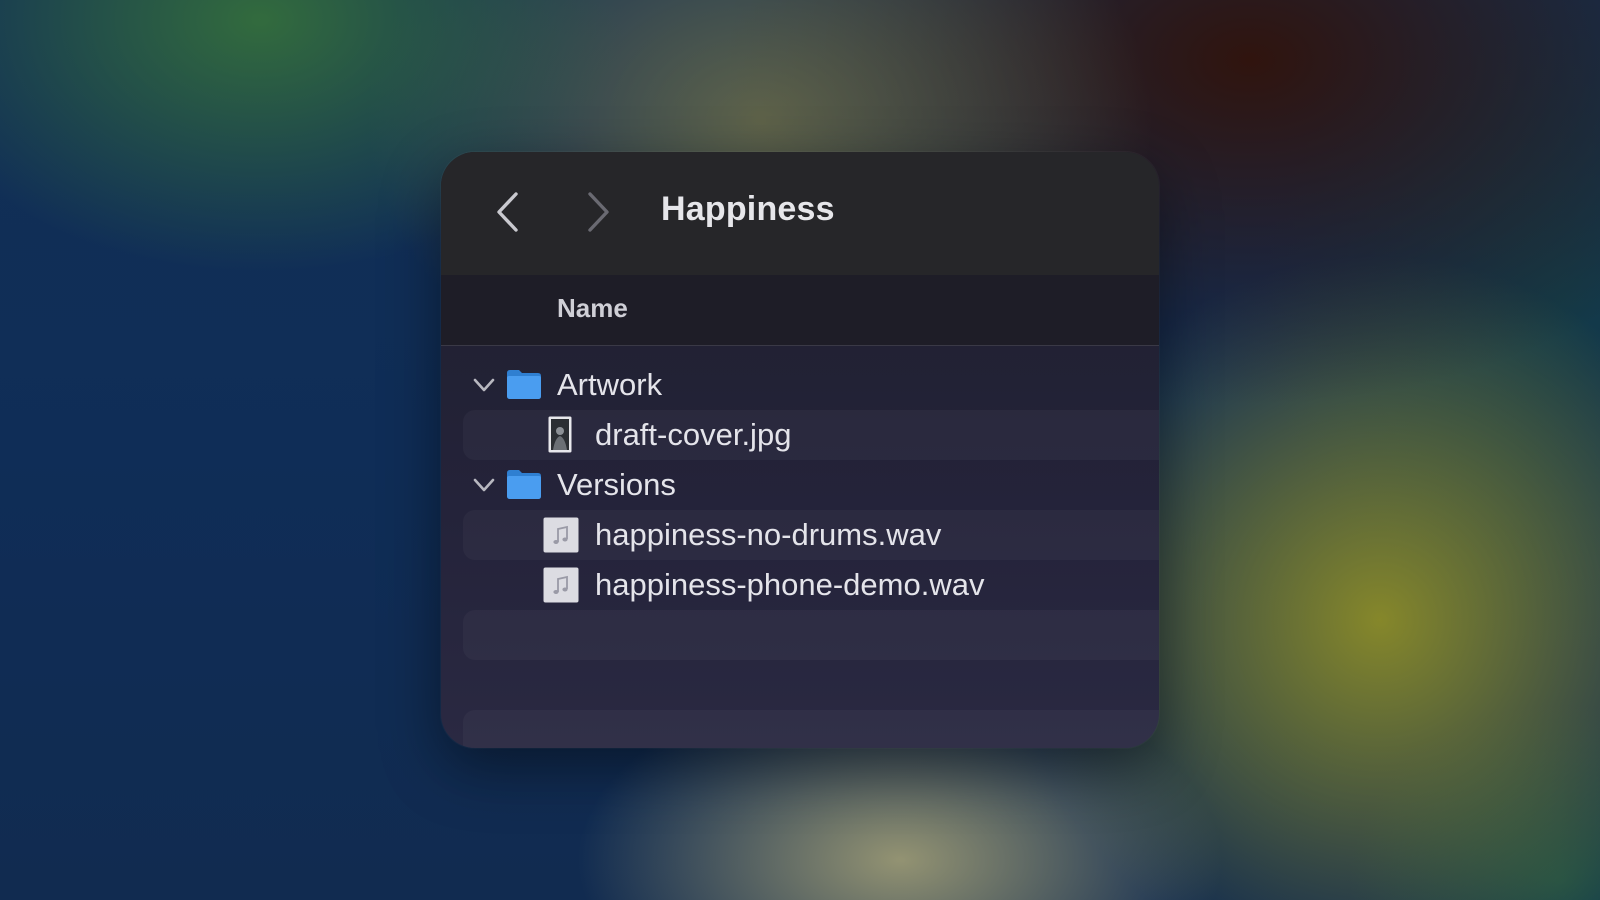 The image size is (1600, 900). I want to click on image-file-icon, so click(560, 434).